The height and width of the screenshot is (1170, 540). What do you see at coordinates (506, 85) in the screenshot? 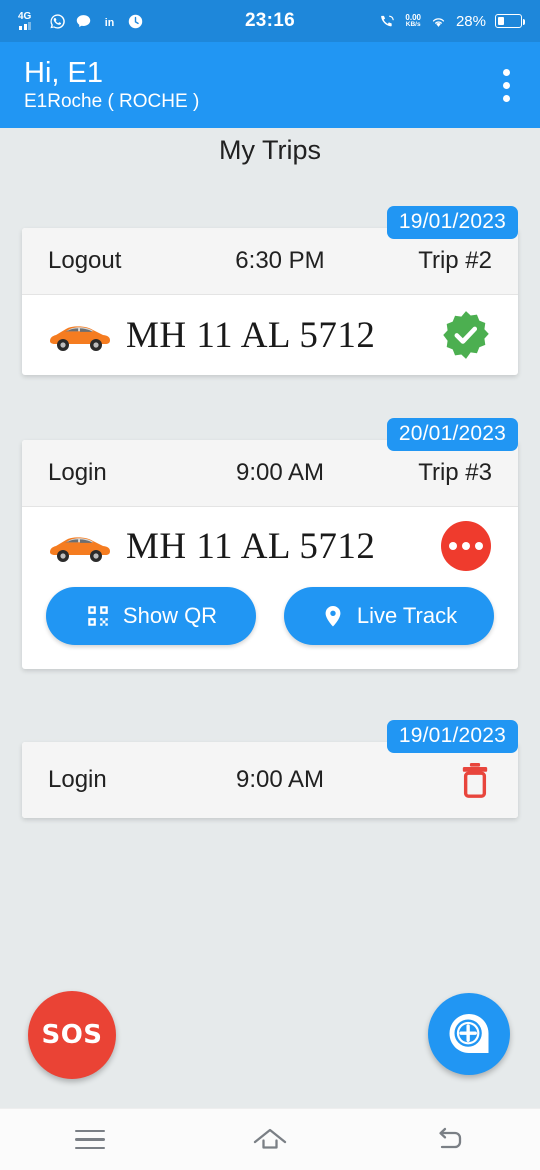
I see `kebab-menu-icon` at bounding box center [506, 85].